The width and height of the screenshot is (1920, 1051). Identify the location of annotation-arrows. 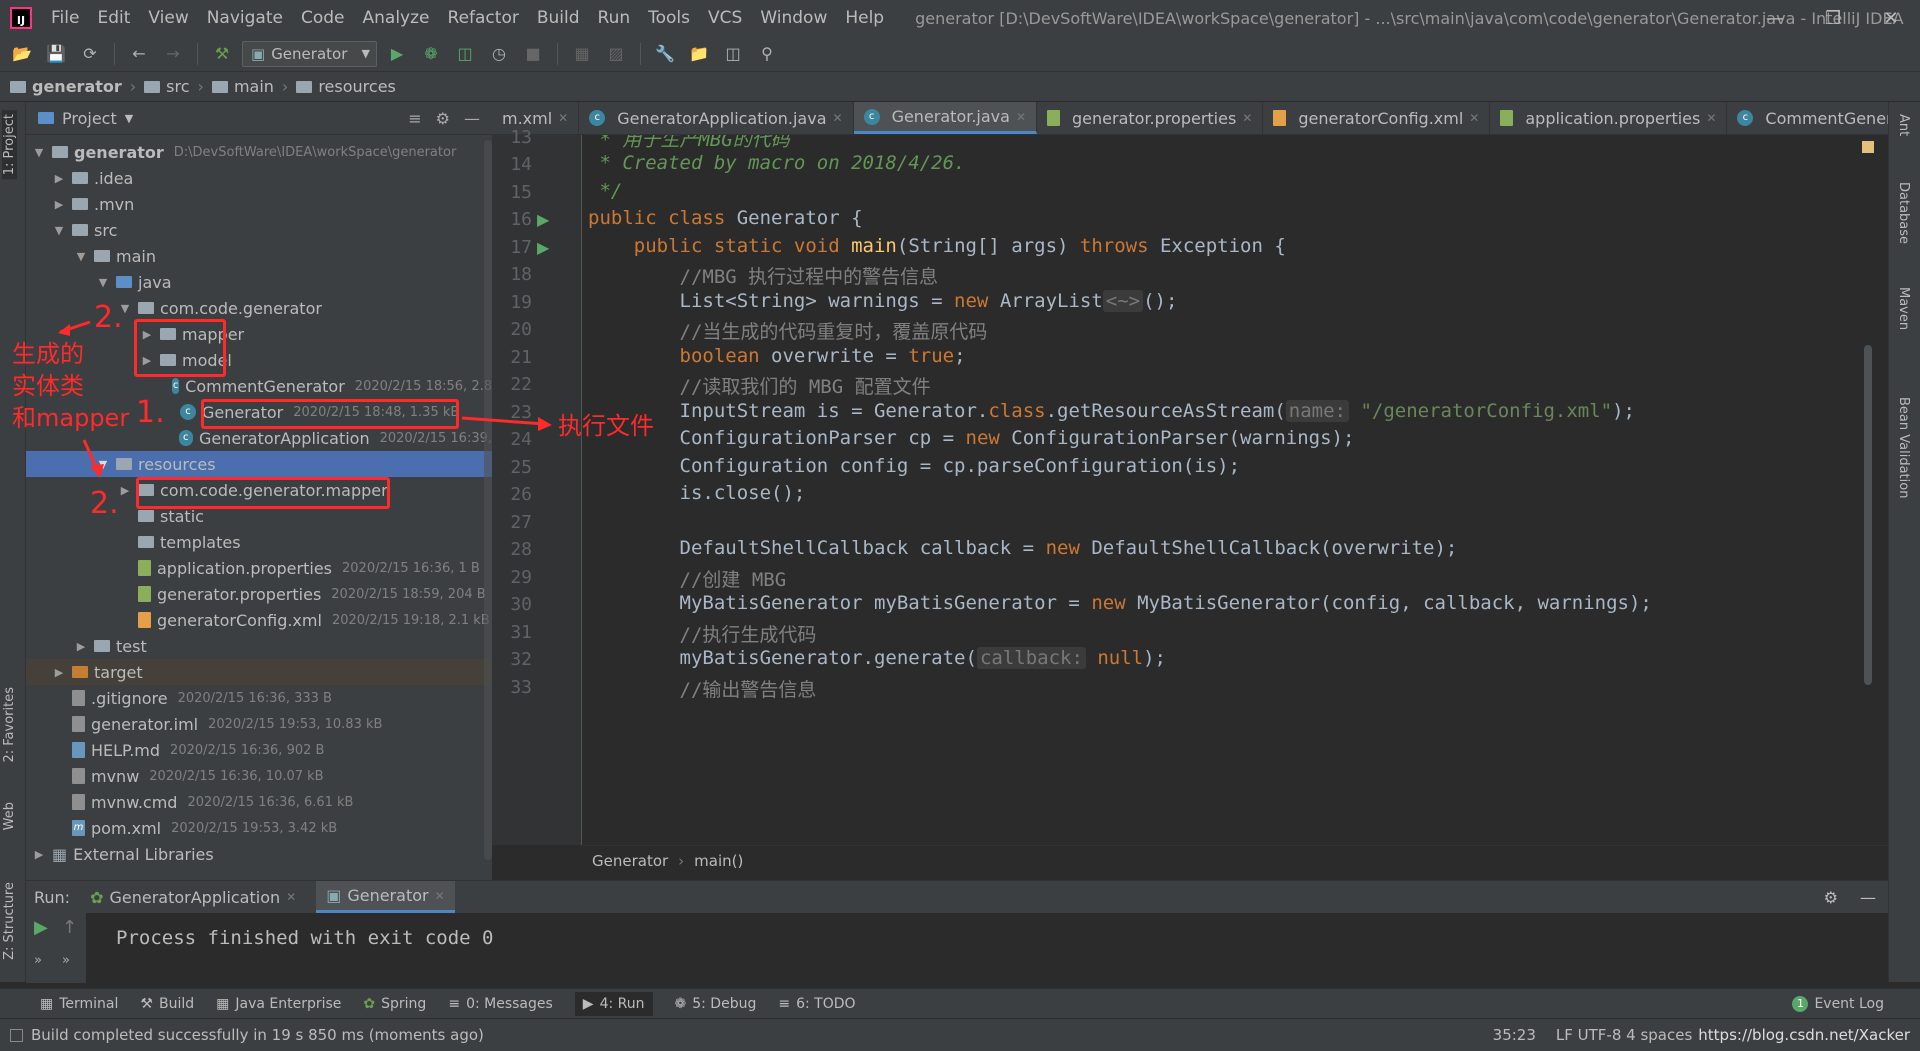
(305, 399).